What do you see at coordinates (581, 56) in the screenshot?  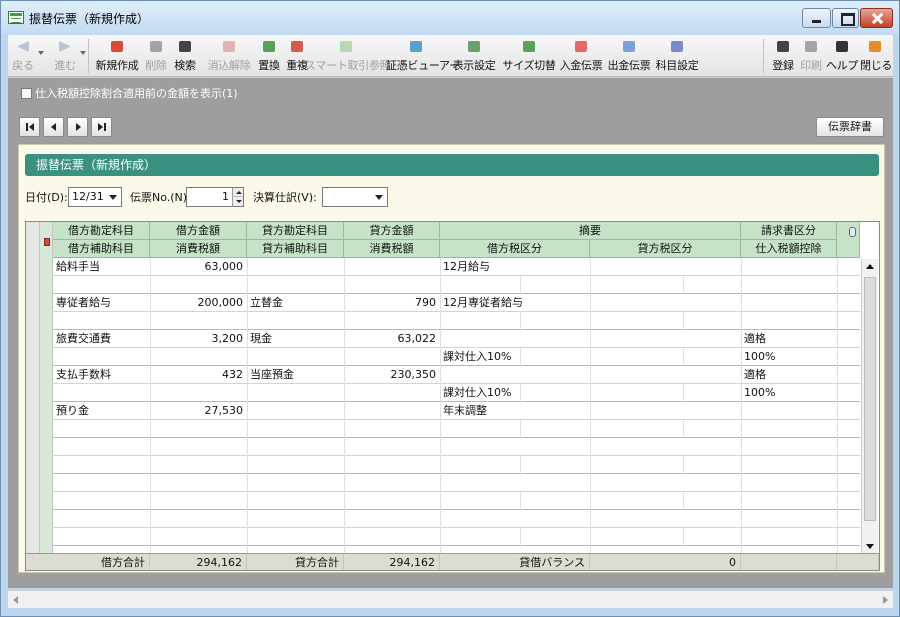 I see `toolbar-receipt-button: 入金伝票` at bounding box center [581, 56].